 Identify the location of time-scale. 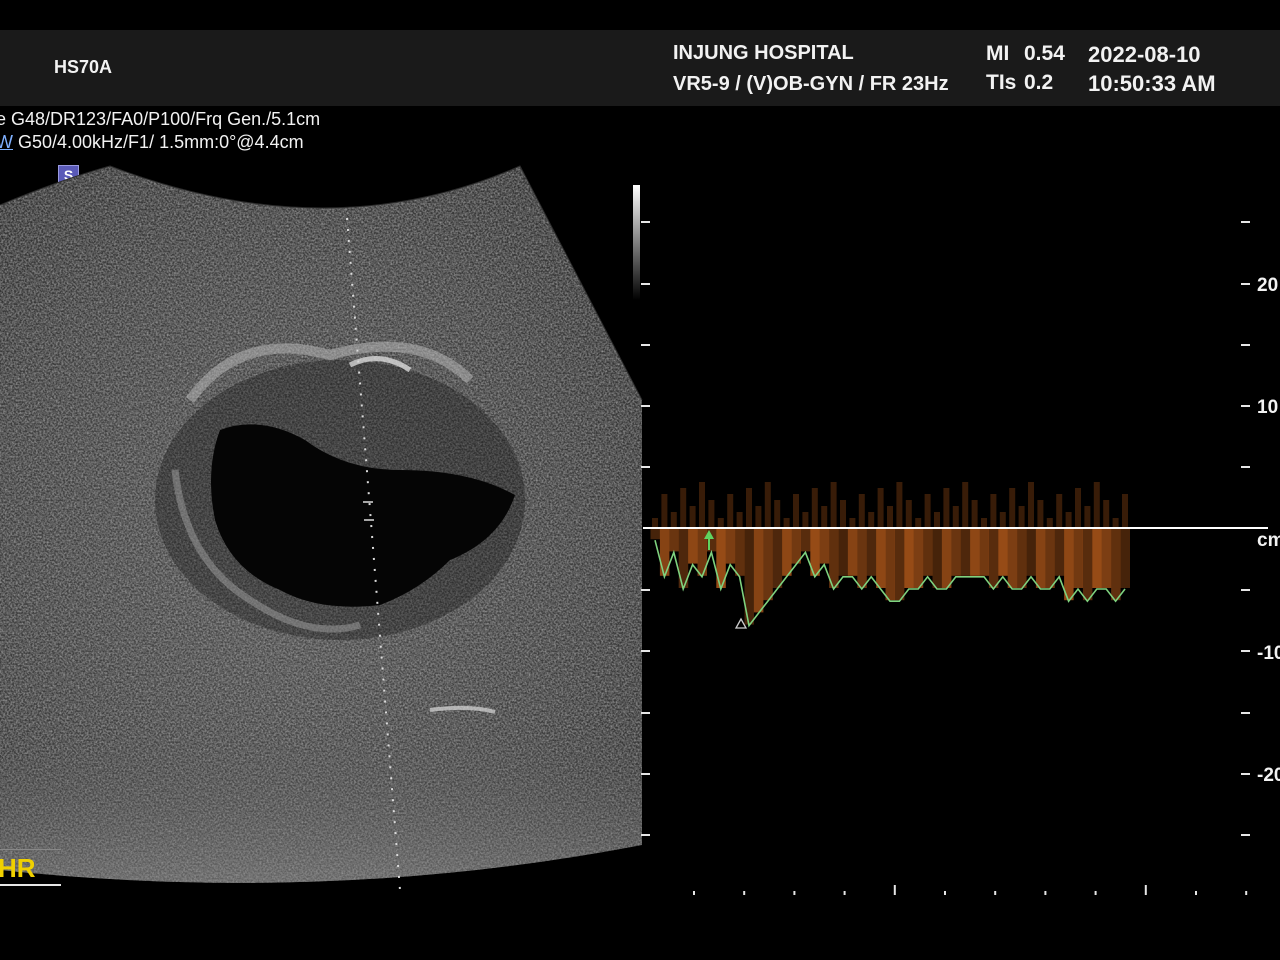
(970, 890).